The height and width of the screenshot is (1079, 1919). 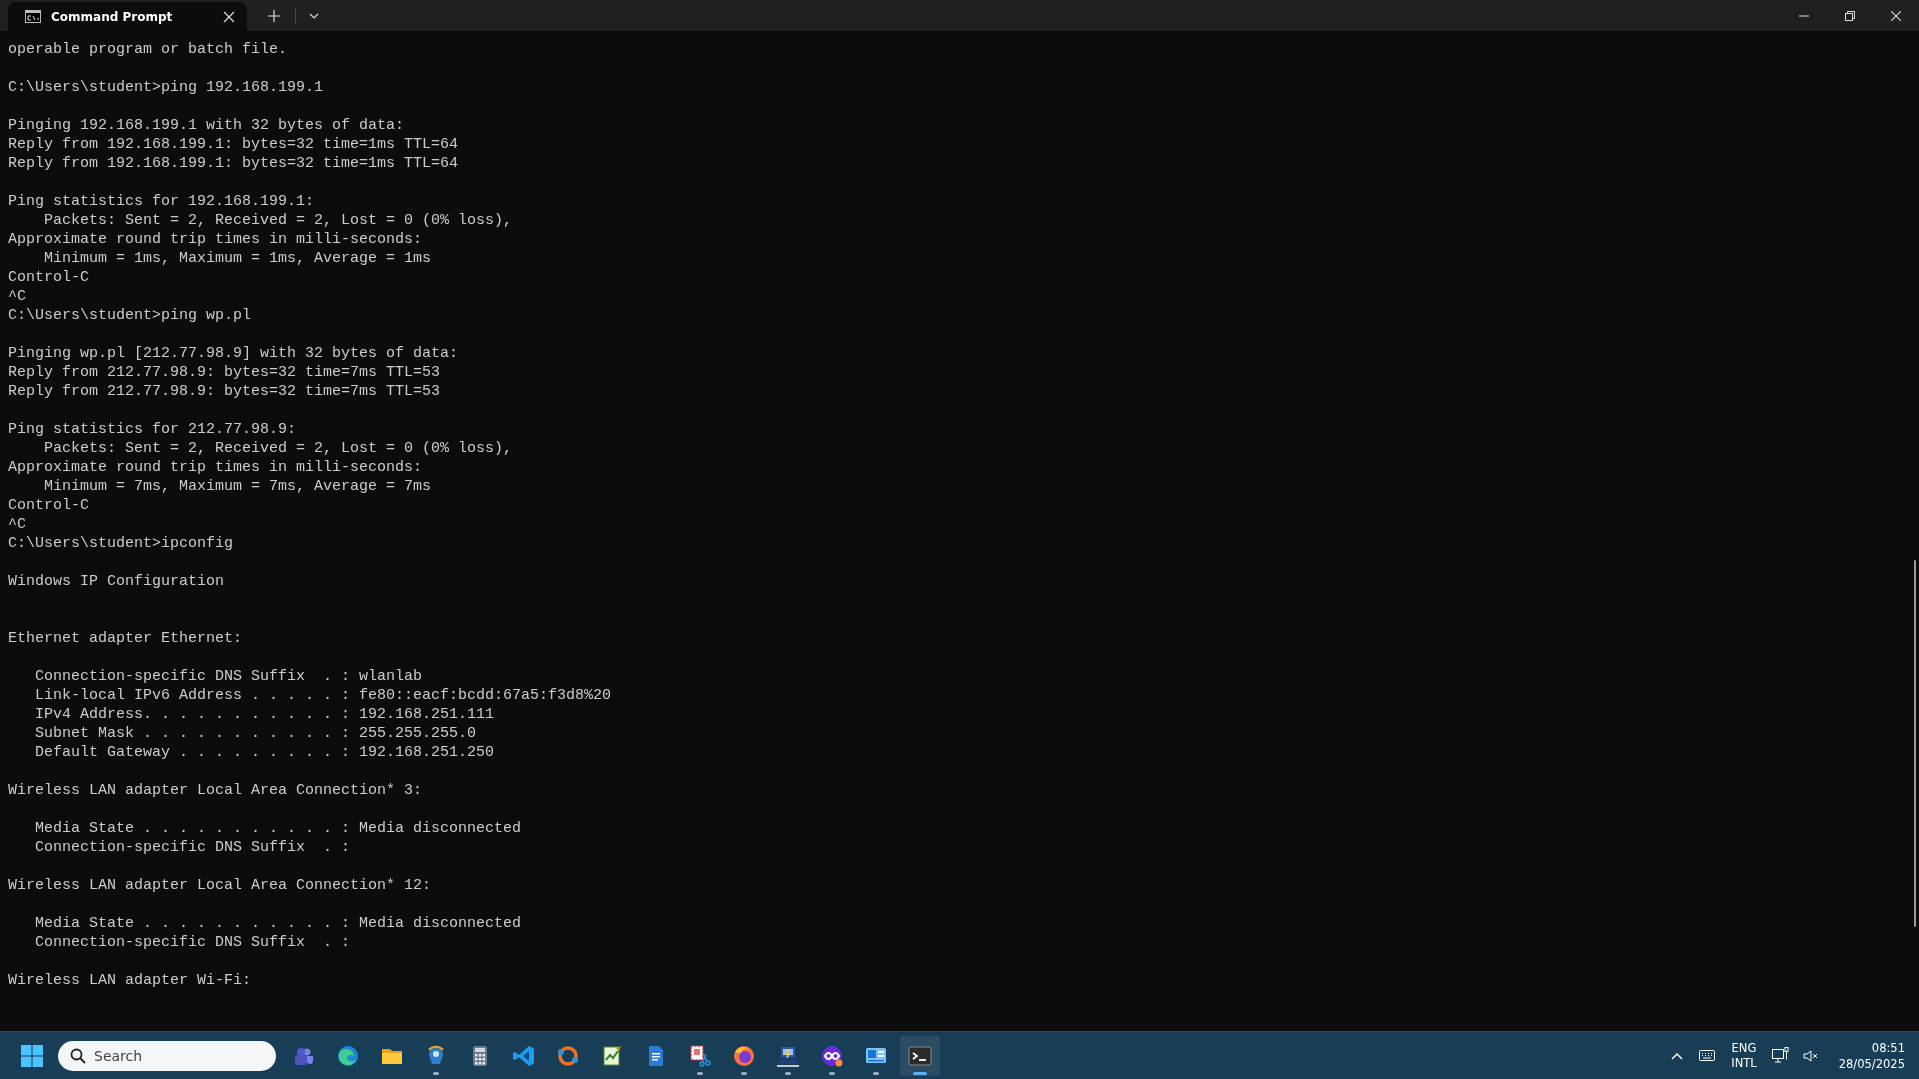 What do you see at coordinates (32, 1055) in the screenshot?
I see `four-squares-icon` at bounding box center [32, 1055].